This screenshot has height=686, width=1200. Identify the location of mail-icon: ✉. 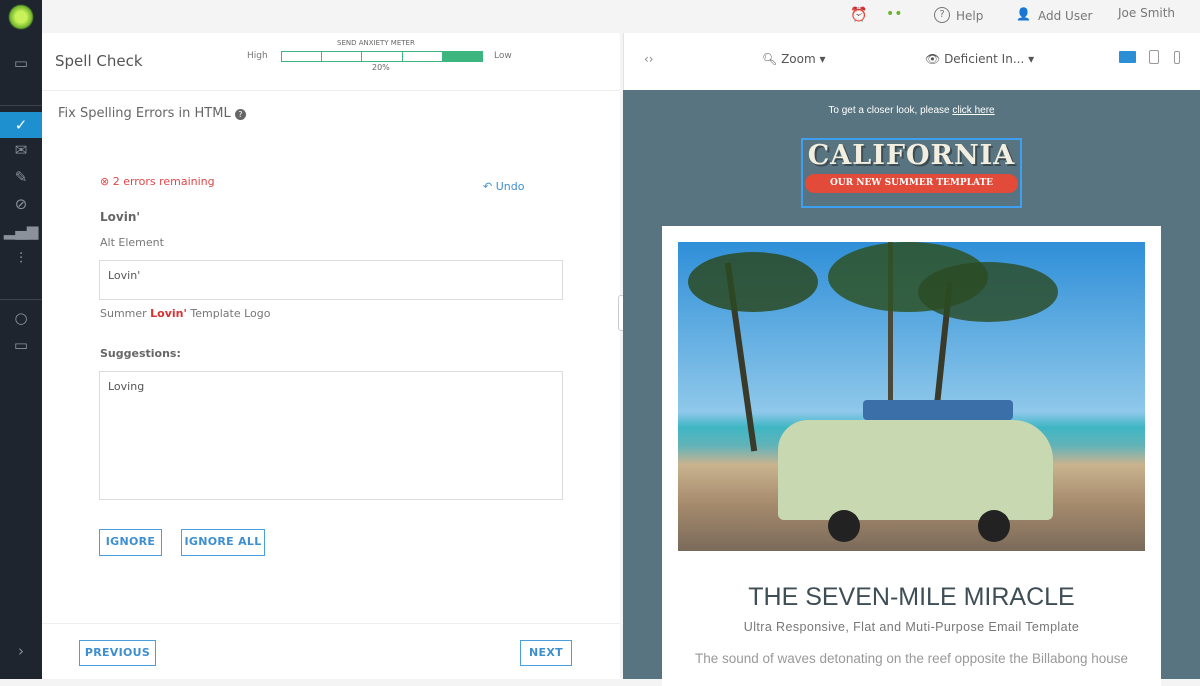
(21, 150).